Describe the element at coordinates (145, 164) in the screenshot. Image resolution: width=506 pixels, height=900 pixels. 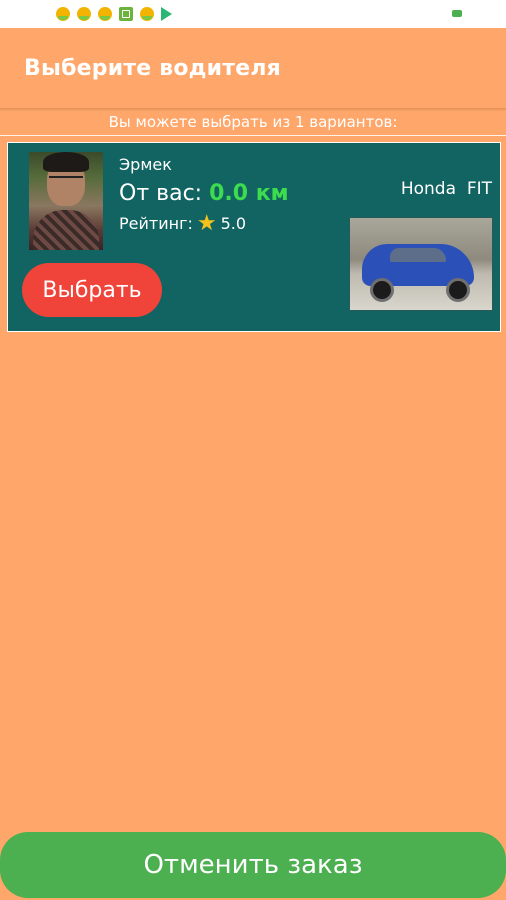
I see `driver-name: Эрмек` at that location.